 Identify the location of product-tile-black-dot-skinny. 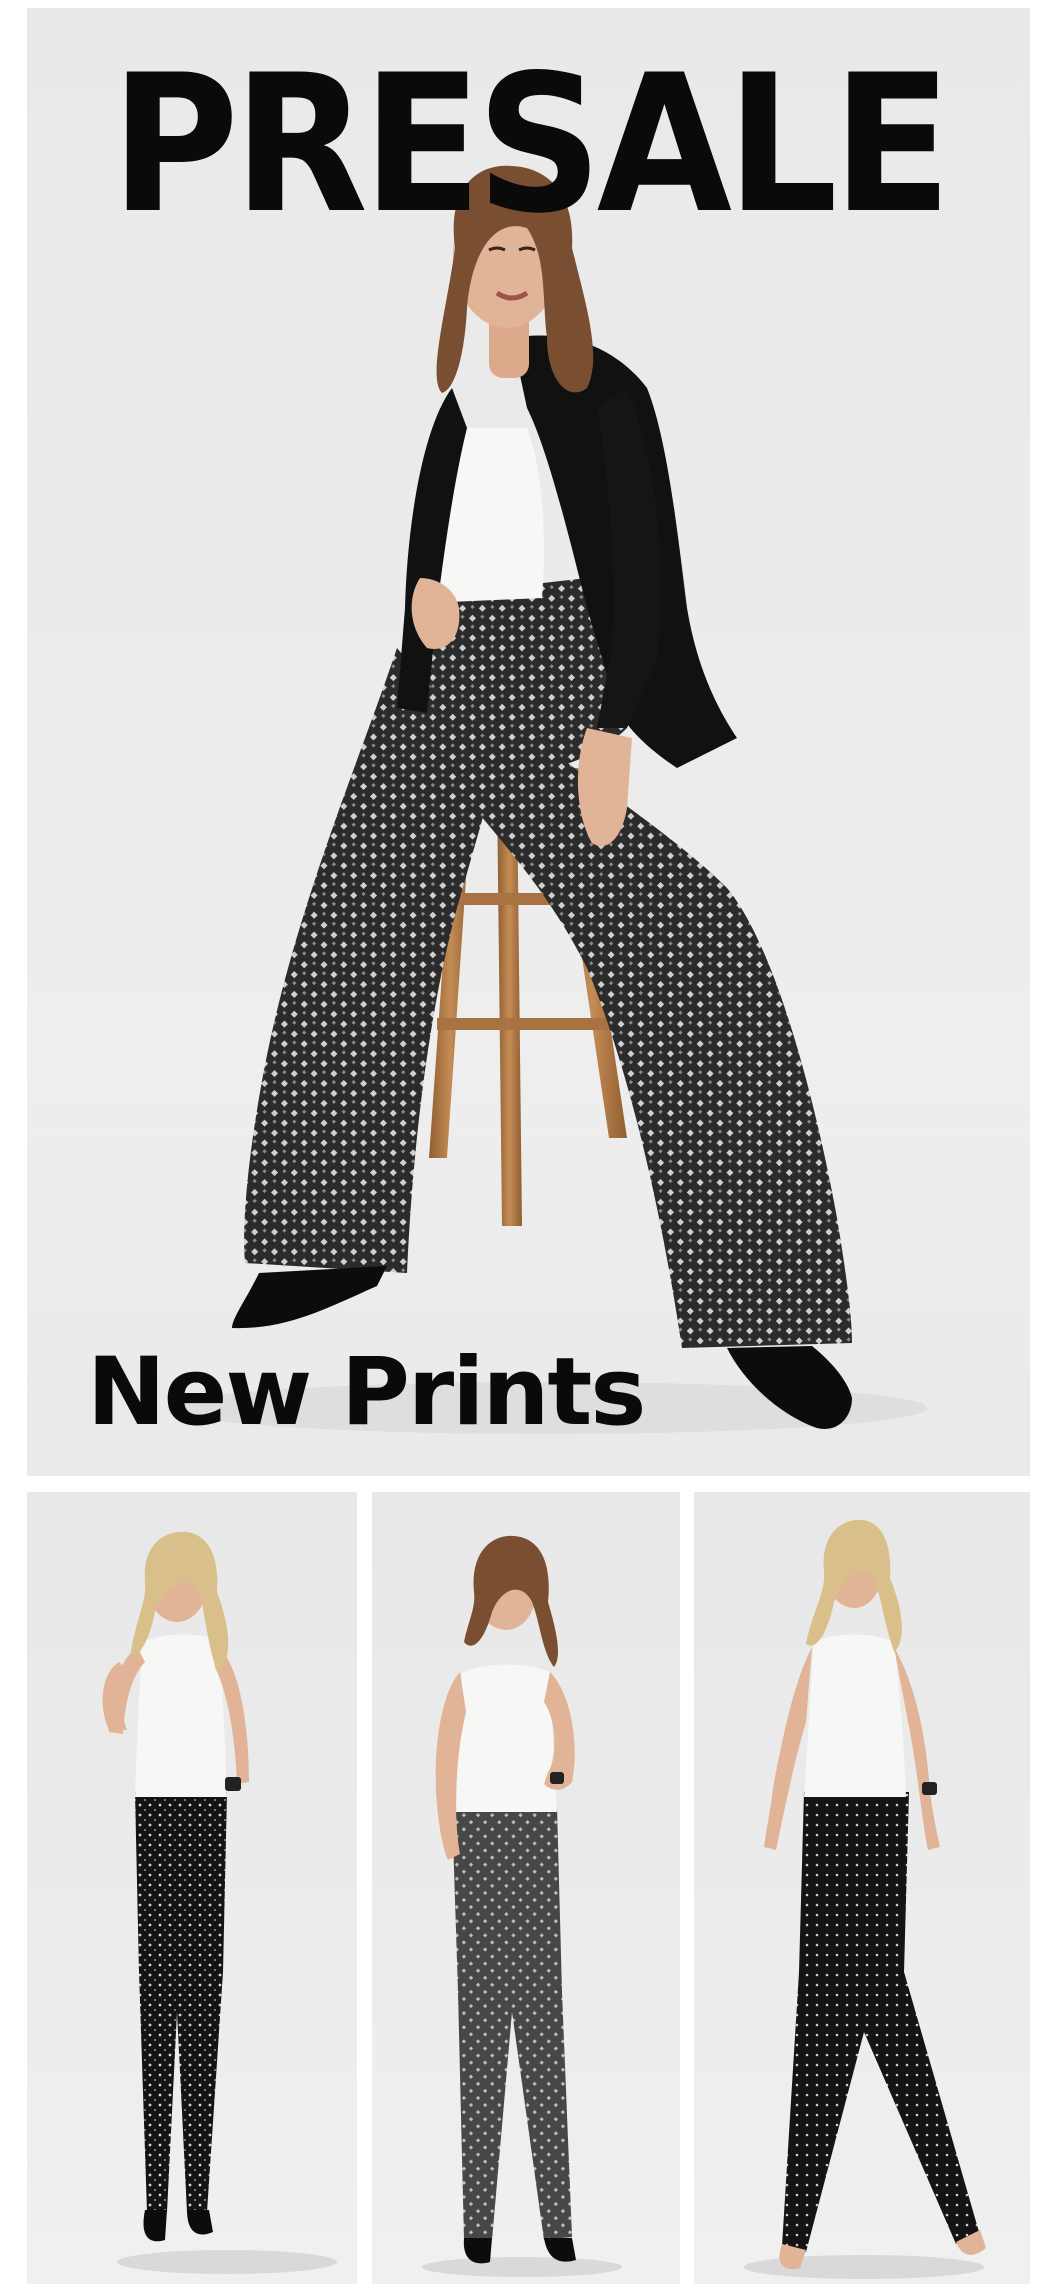
(192, 1888).